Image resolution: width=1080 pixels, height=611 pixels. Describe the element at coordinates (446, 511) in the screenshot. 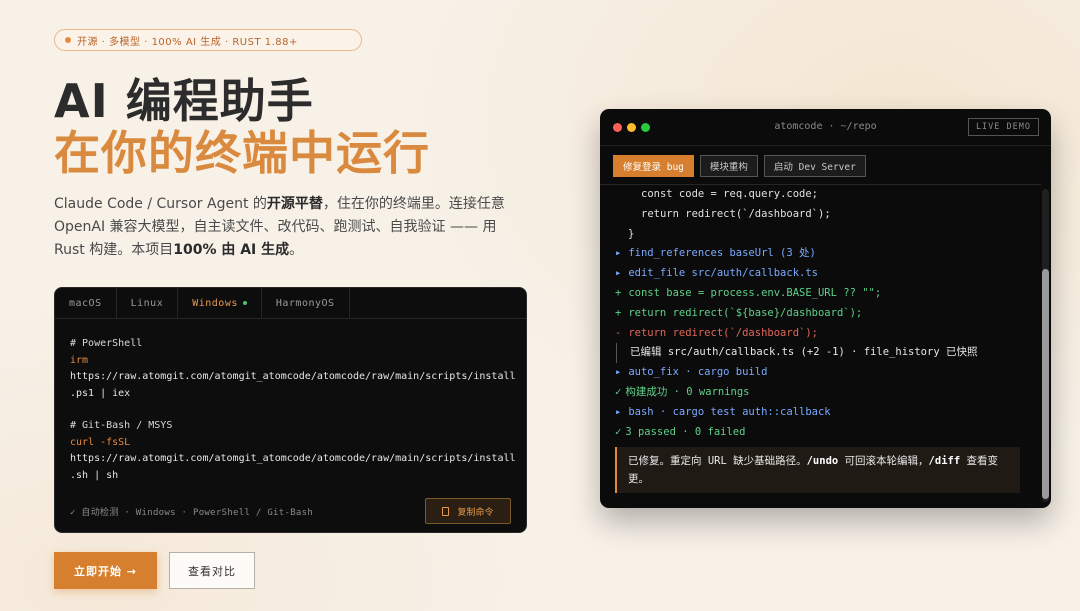

I see `clipboard-icon` at that location.